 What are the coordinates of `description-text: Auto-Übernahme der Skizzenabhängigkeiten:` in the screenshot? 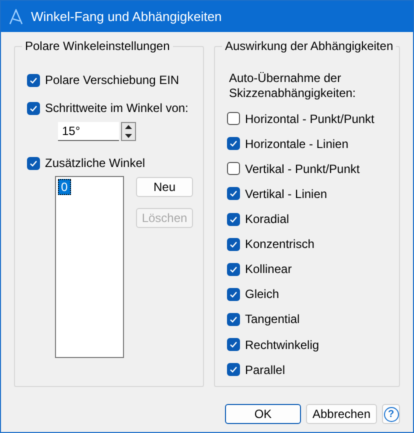 It's located at (293, 86).